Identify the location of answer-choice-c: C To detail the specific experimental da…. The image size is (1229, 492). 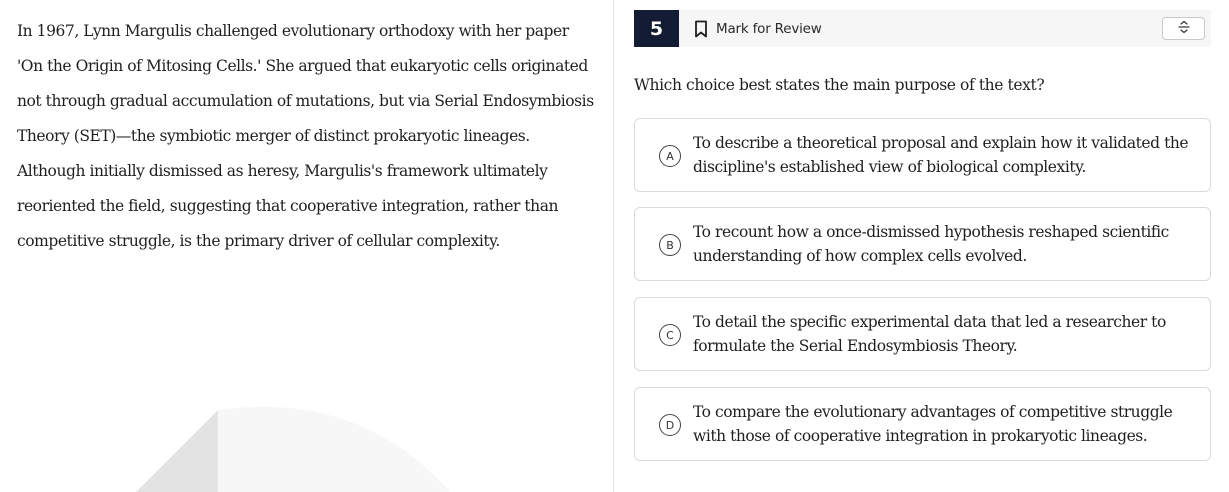
(922, 334).